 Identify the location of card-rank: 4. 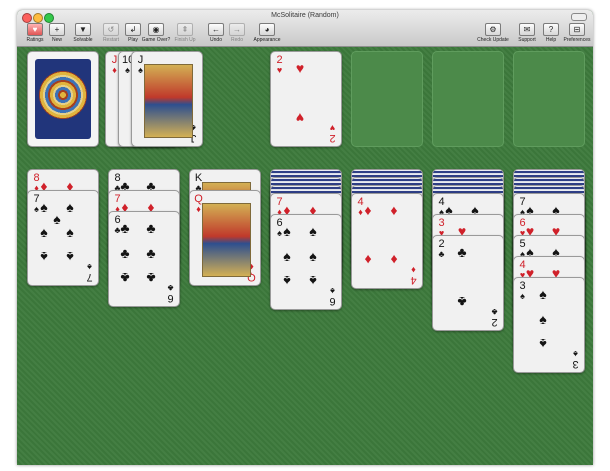
(413, 280).